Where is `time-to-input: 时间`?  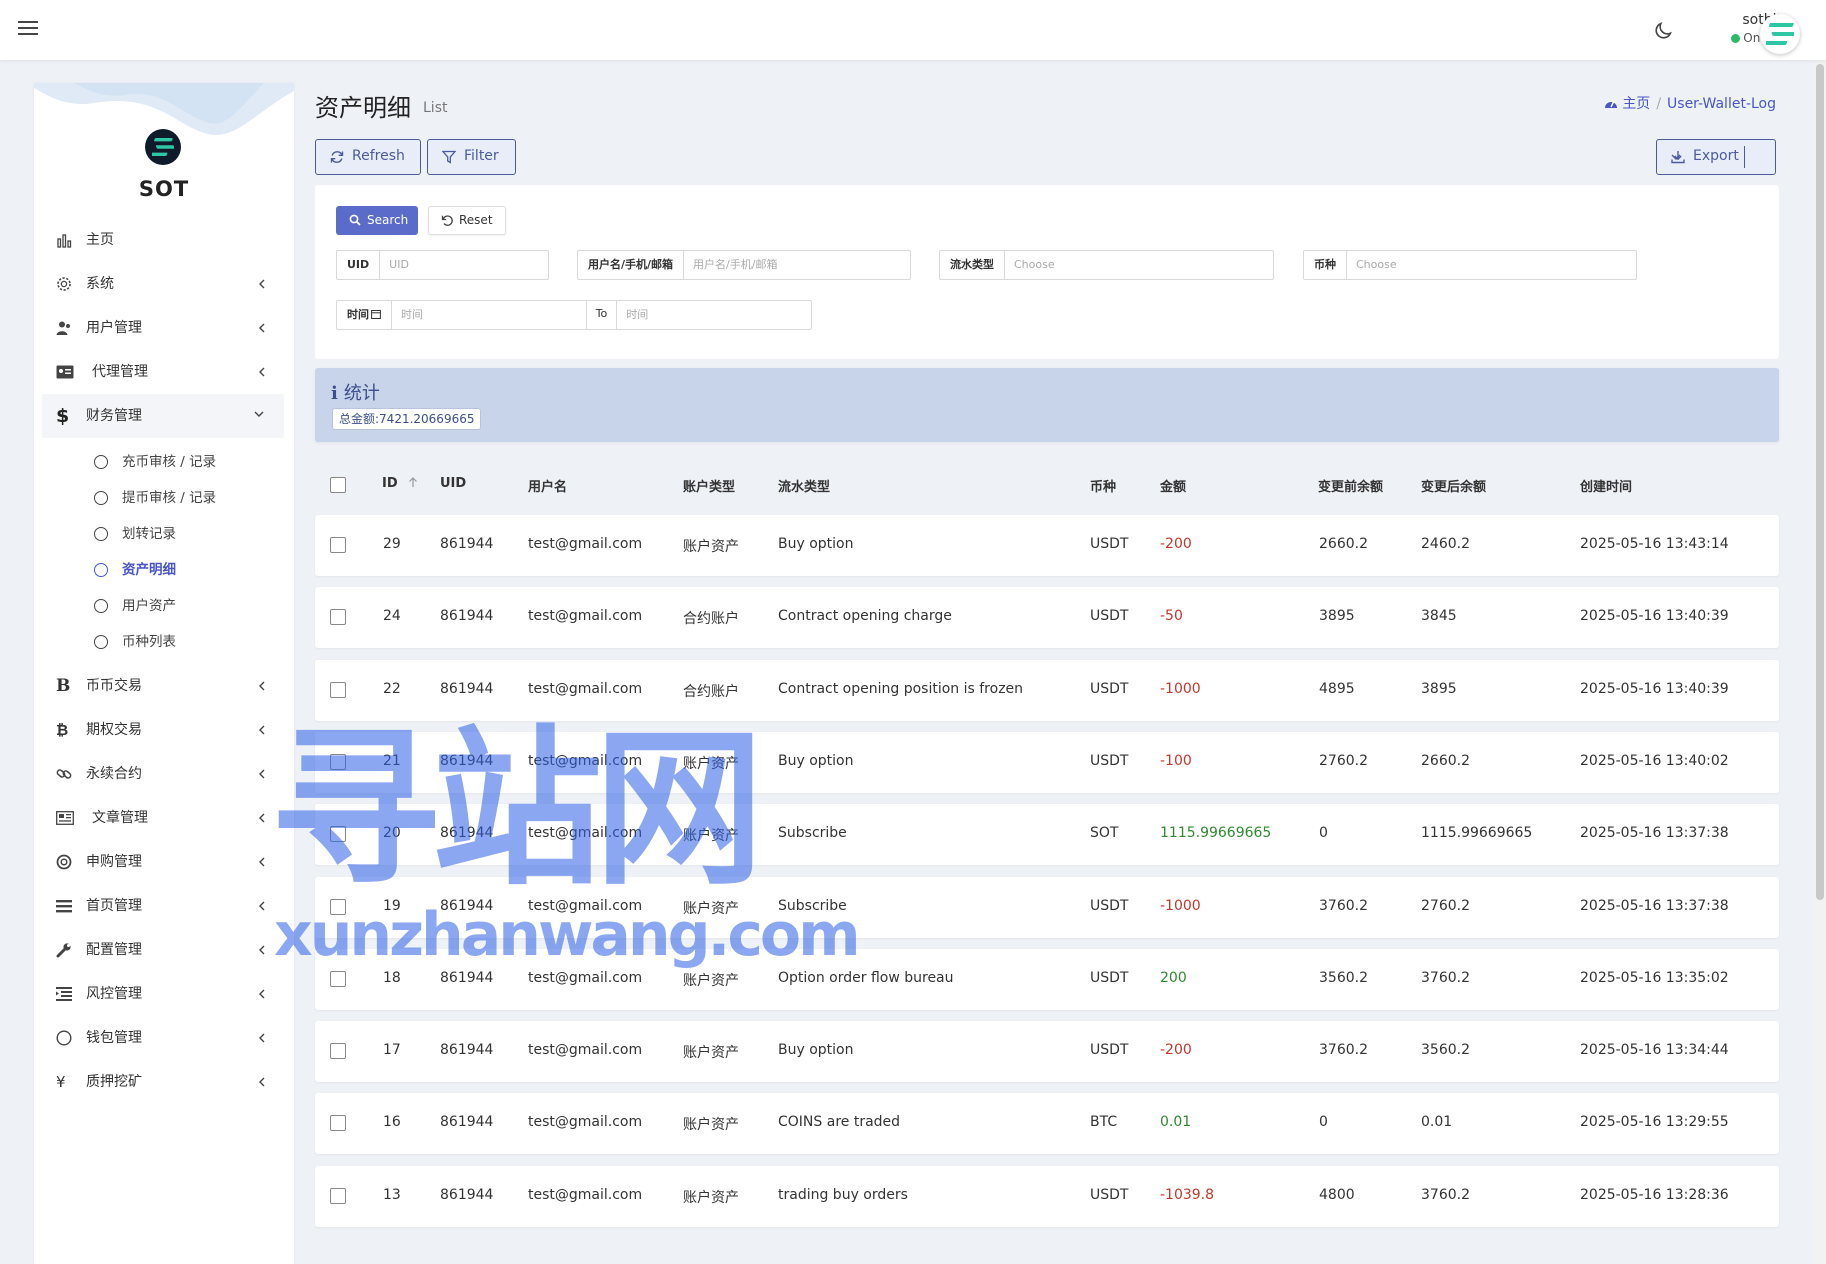 time-to-input: 时间 is located at coordinates (714, 315).